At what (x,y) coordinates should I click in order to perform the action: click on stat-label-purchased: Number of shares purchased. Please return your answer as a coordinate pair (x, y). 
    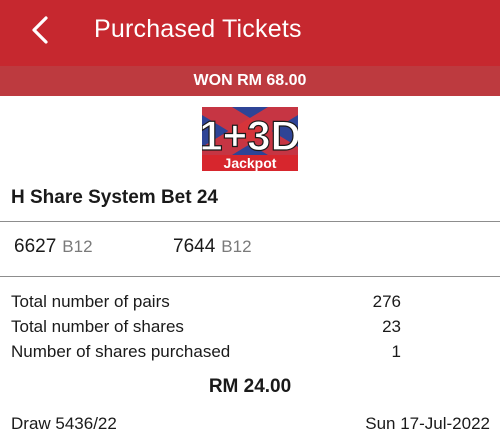
    Looking at the image, I should click on (121, 351).